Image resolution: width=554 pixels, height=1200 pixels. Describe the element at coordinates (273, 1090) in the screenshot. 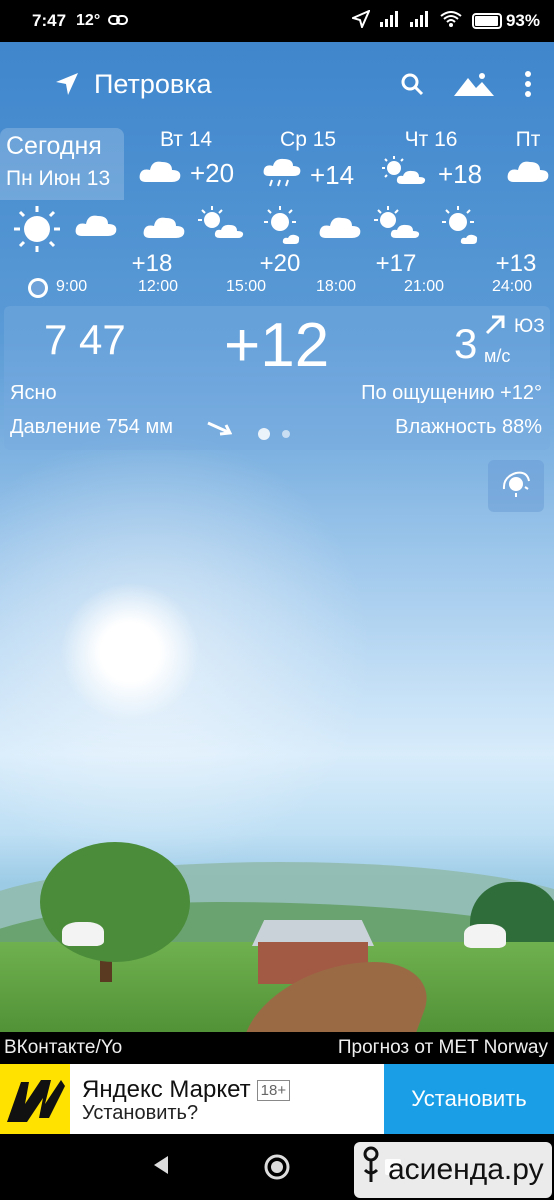

I see `age-rating-badge: 18+` at that location.